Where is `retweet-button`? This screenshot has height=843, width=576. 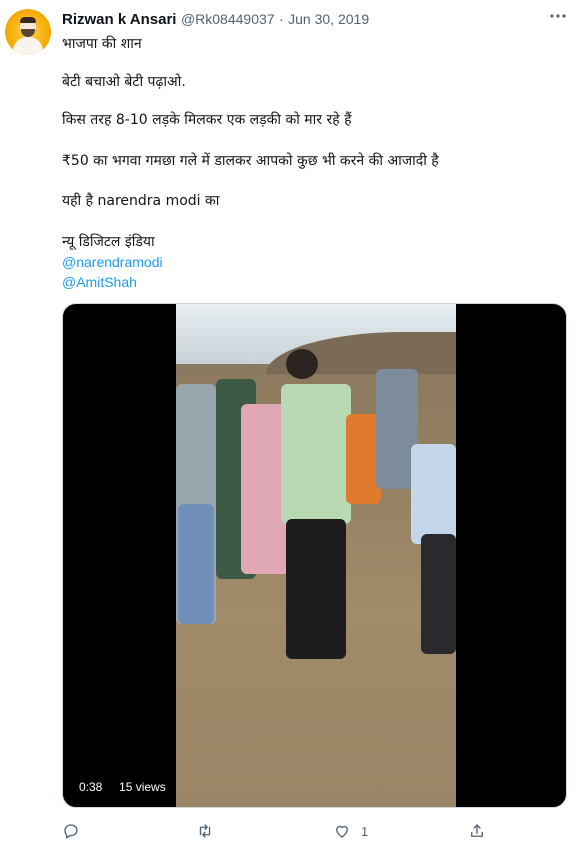
retweet-button is located at coordinates (210, 831).